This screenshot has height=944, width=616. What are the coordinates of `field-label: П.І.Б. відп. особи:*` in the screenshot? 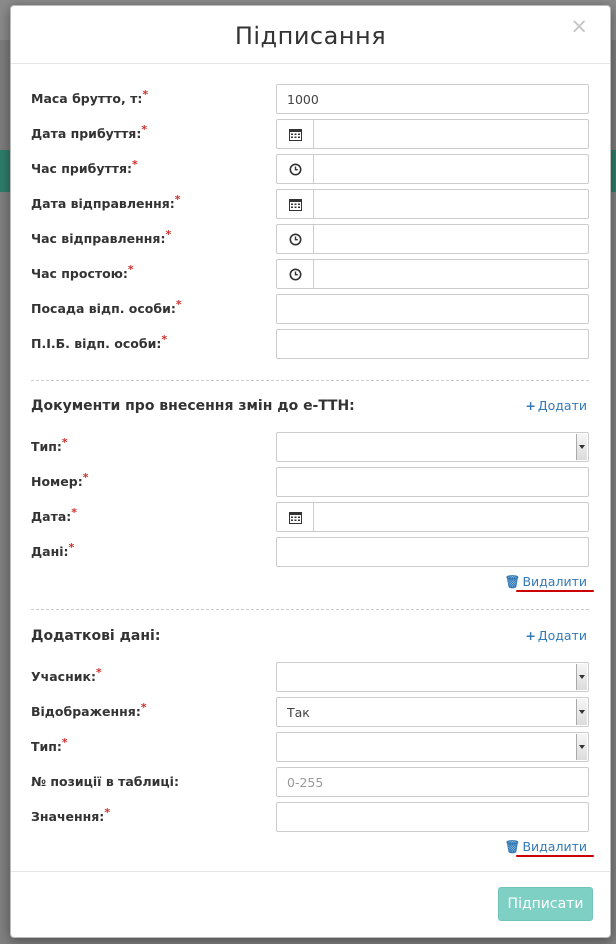 It's located at (99, 342).